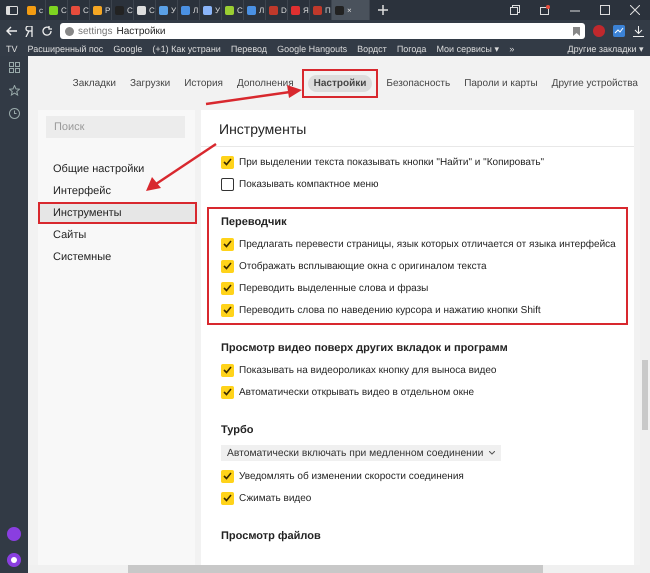  I want to click on tabs-icon, so click(515, 10).